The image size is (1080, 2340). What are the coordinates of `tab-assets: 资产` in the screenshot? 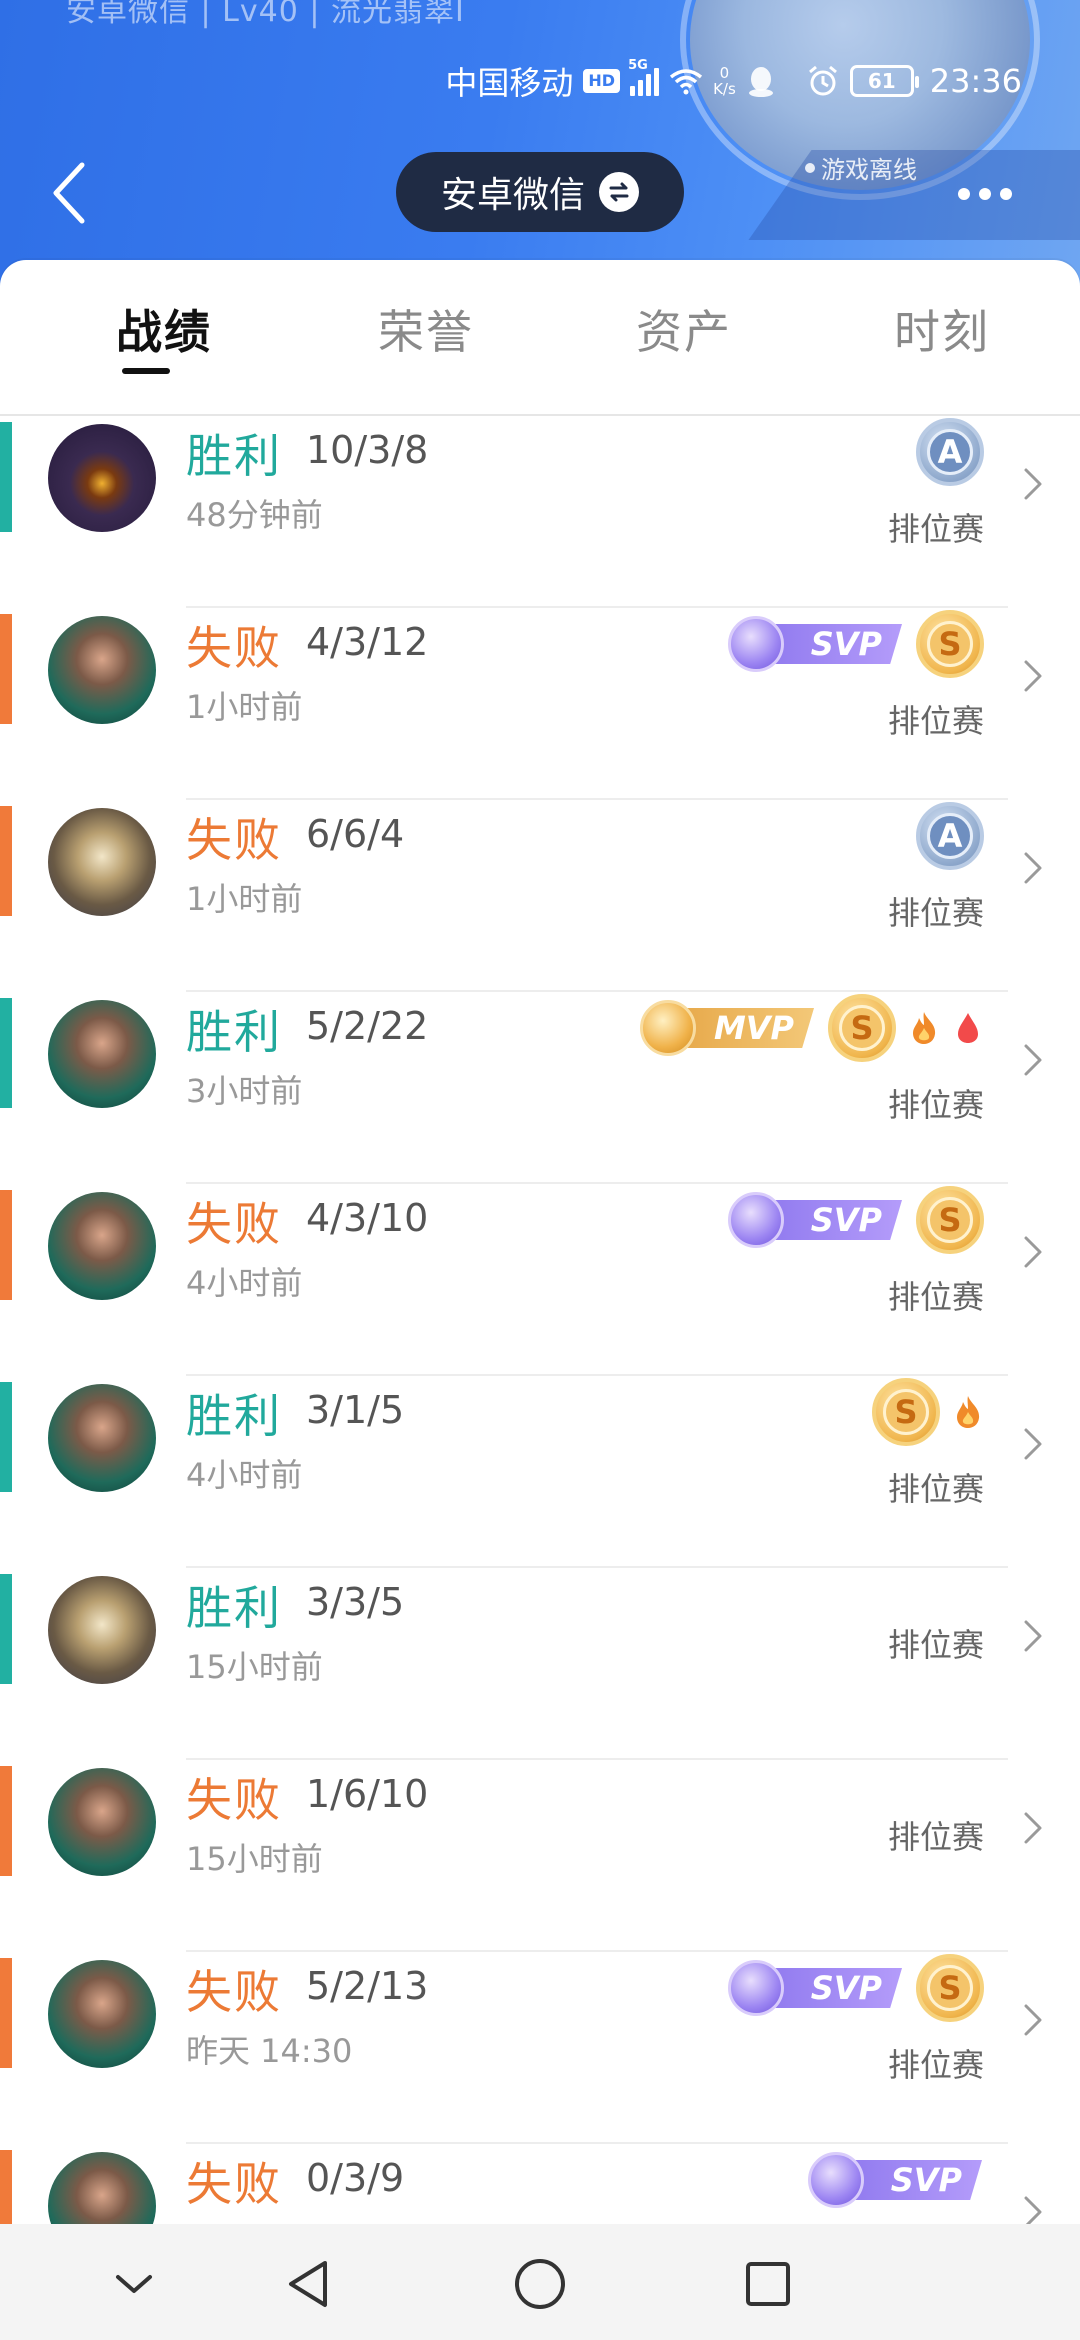 It's located at (684, 329).